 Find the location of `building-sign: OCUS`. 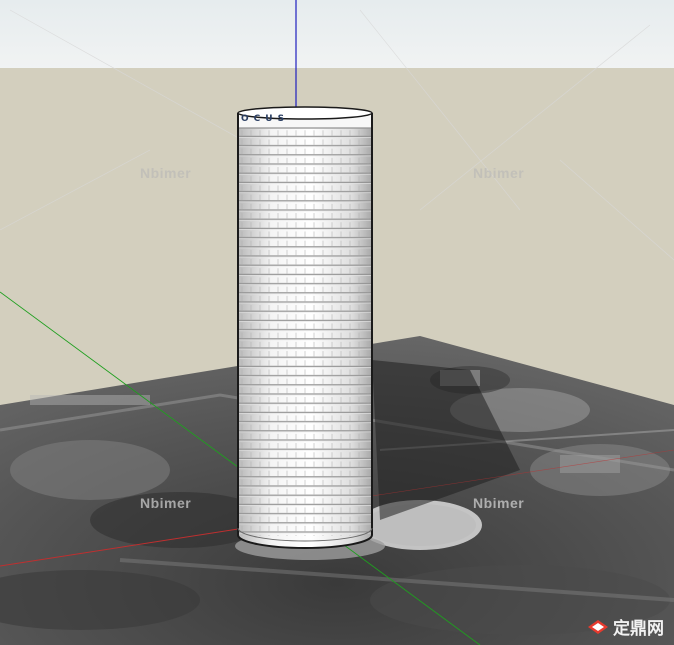

building-sign: OCUS is located at coordinates (265, 119).